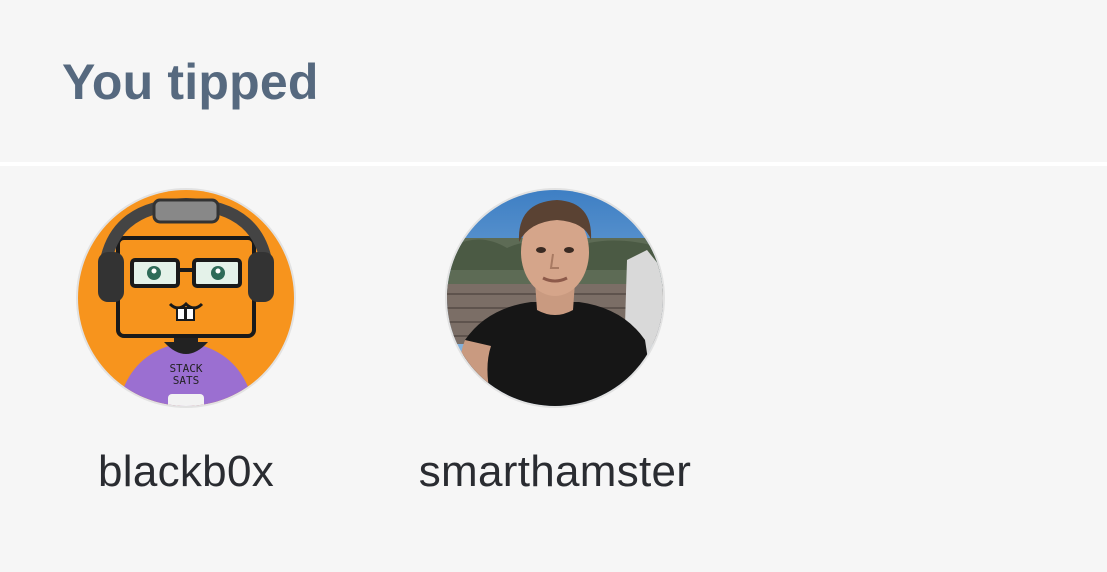  What do you see at coordinates (555, 472) in the screenshot?
I see `username: smarthamster` at bounding box center [555, 472].